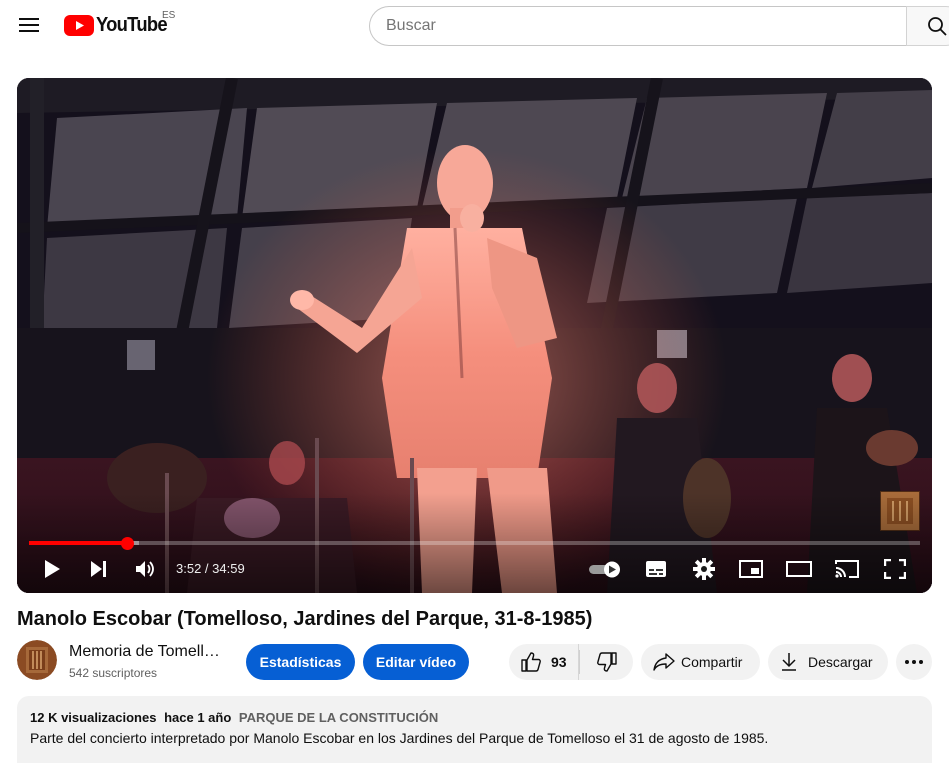 The height and width of the screenshot is (763, 949). I want to click on download-label: Descargar, so click(840, 662).